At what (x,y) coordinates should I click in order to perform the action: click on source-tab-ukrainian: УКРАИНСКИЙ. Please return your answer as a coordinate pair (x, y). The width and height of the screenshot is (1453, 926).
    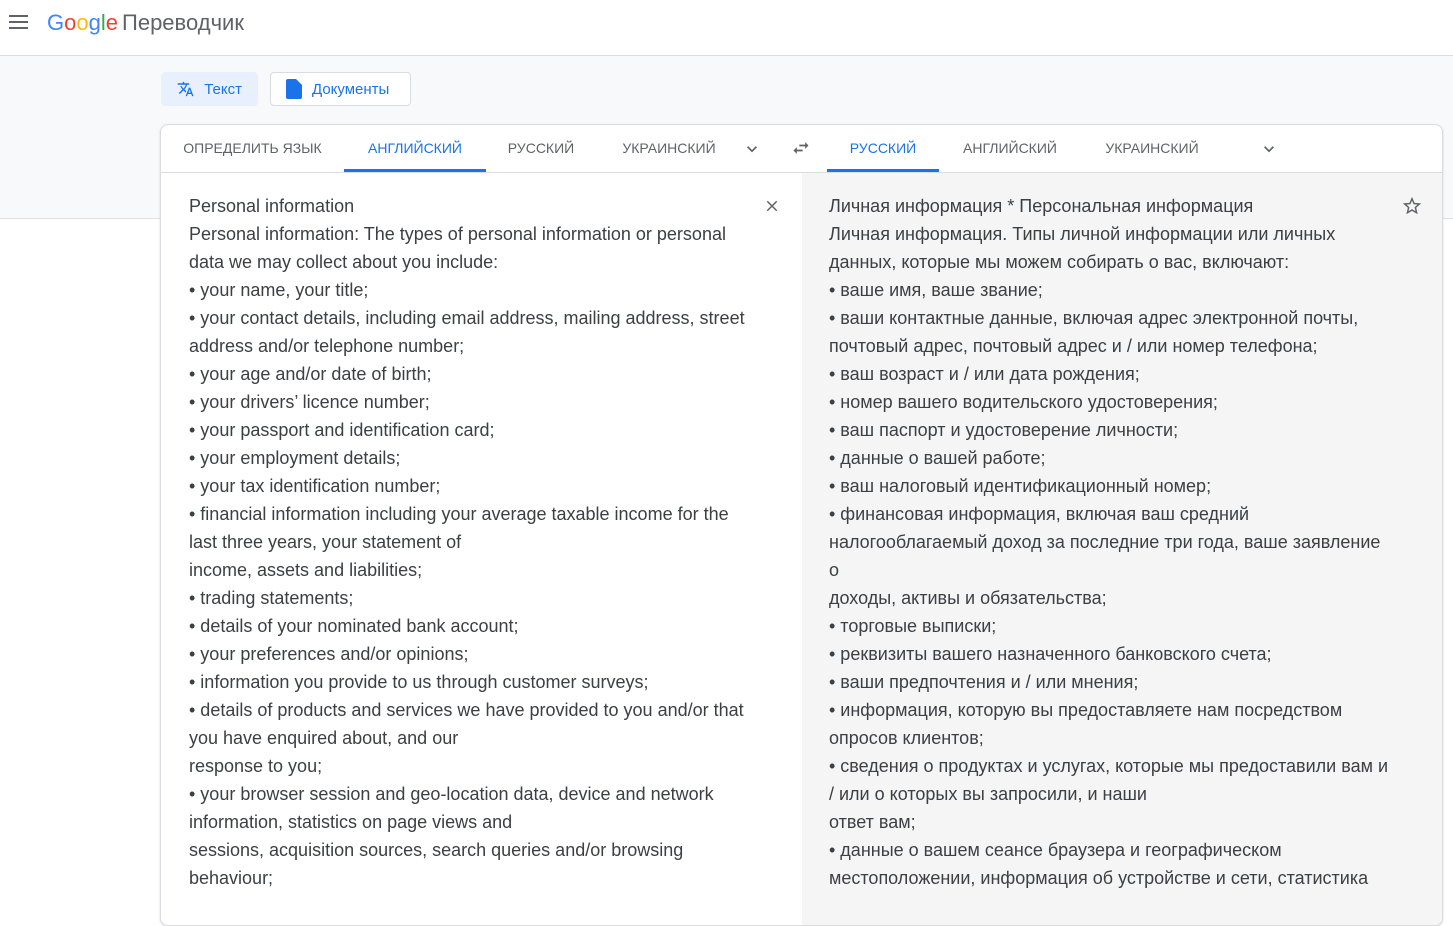
    Looking at the image, I should click on (669, 148).